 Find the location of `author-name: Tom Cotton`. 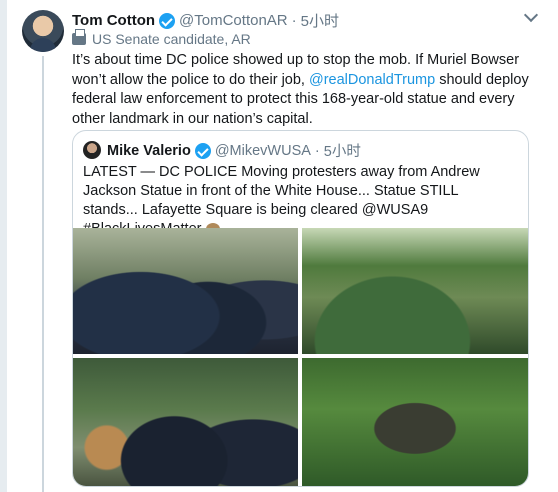

author-name: Tom Cotton is located at coordinates (113, 20).